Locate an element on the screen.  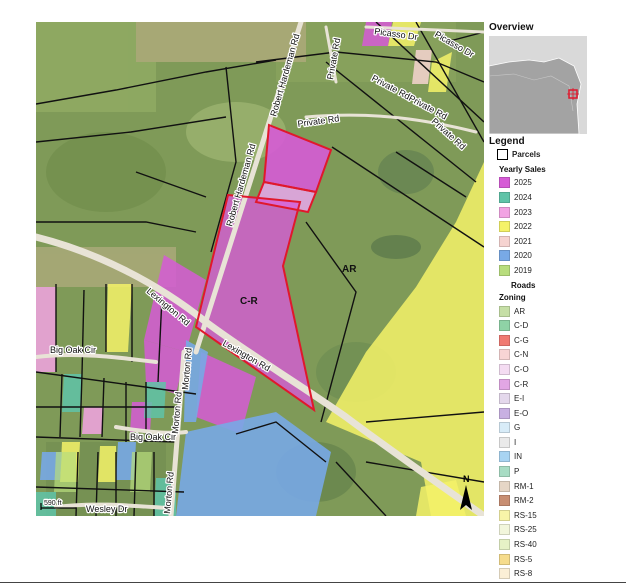
legend-item-label: C-O is located at coordinates (521, 369).